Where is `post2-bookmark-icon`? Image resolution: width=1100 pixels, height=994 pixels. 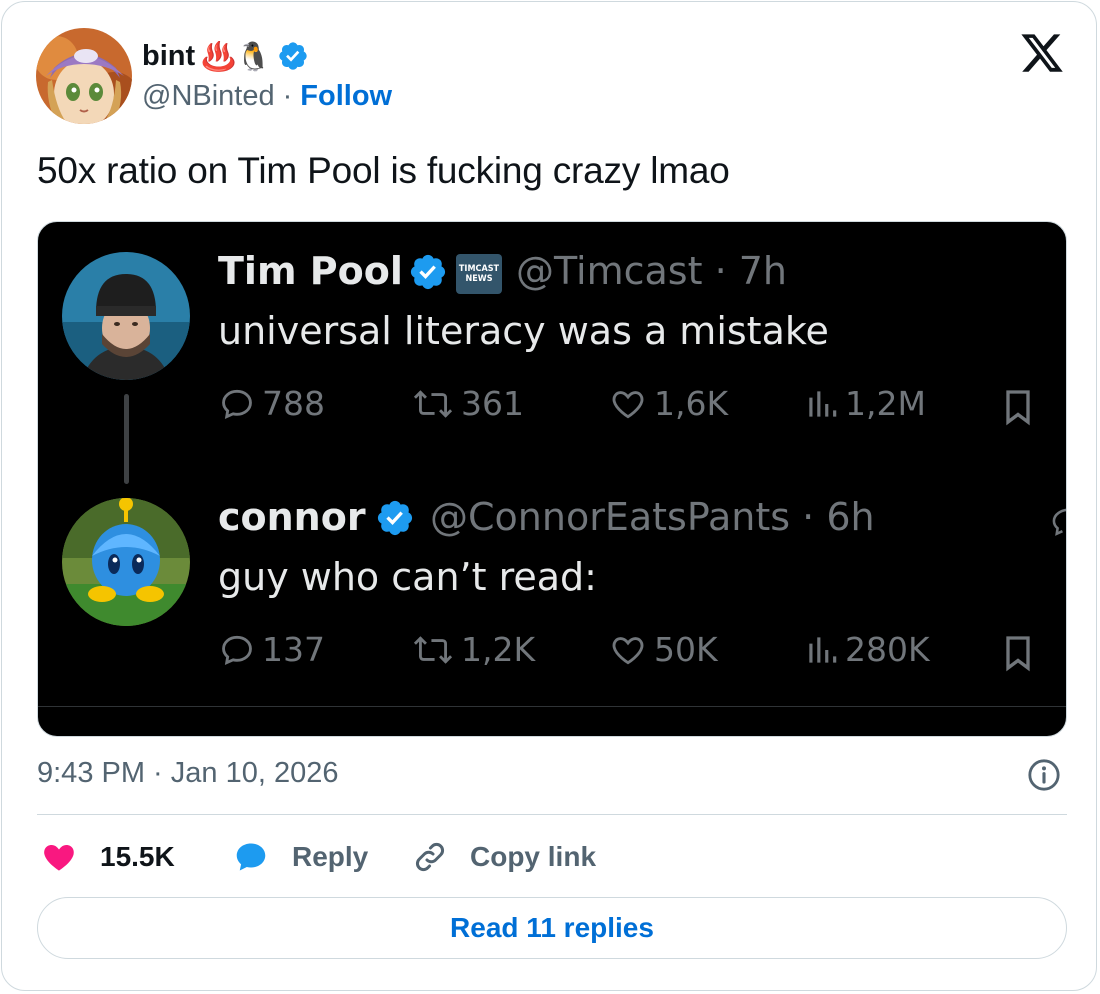 post2-bookmark-icon is located at coordinates (1018, 655).